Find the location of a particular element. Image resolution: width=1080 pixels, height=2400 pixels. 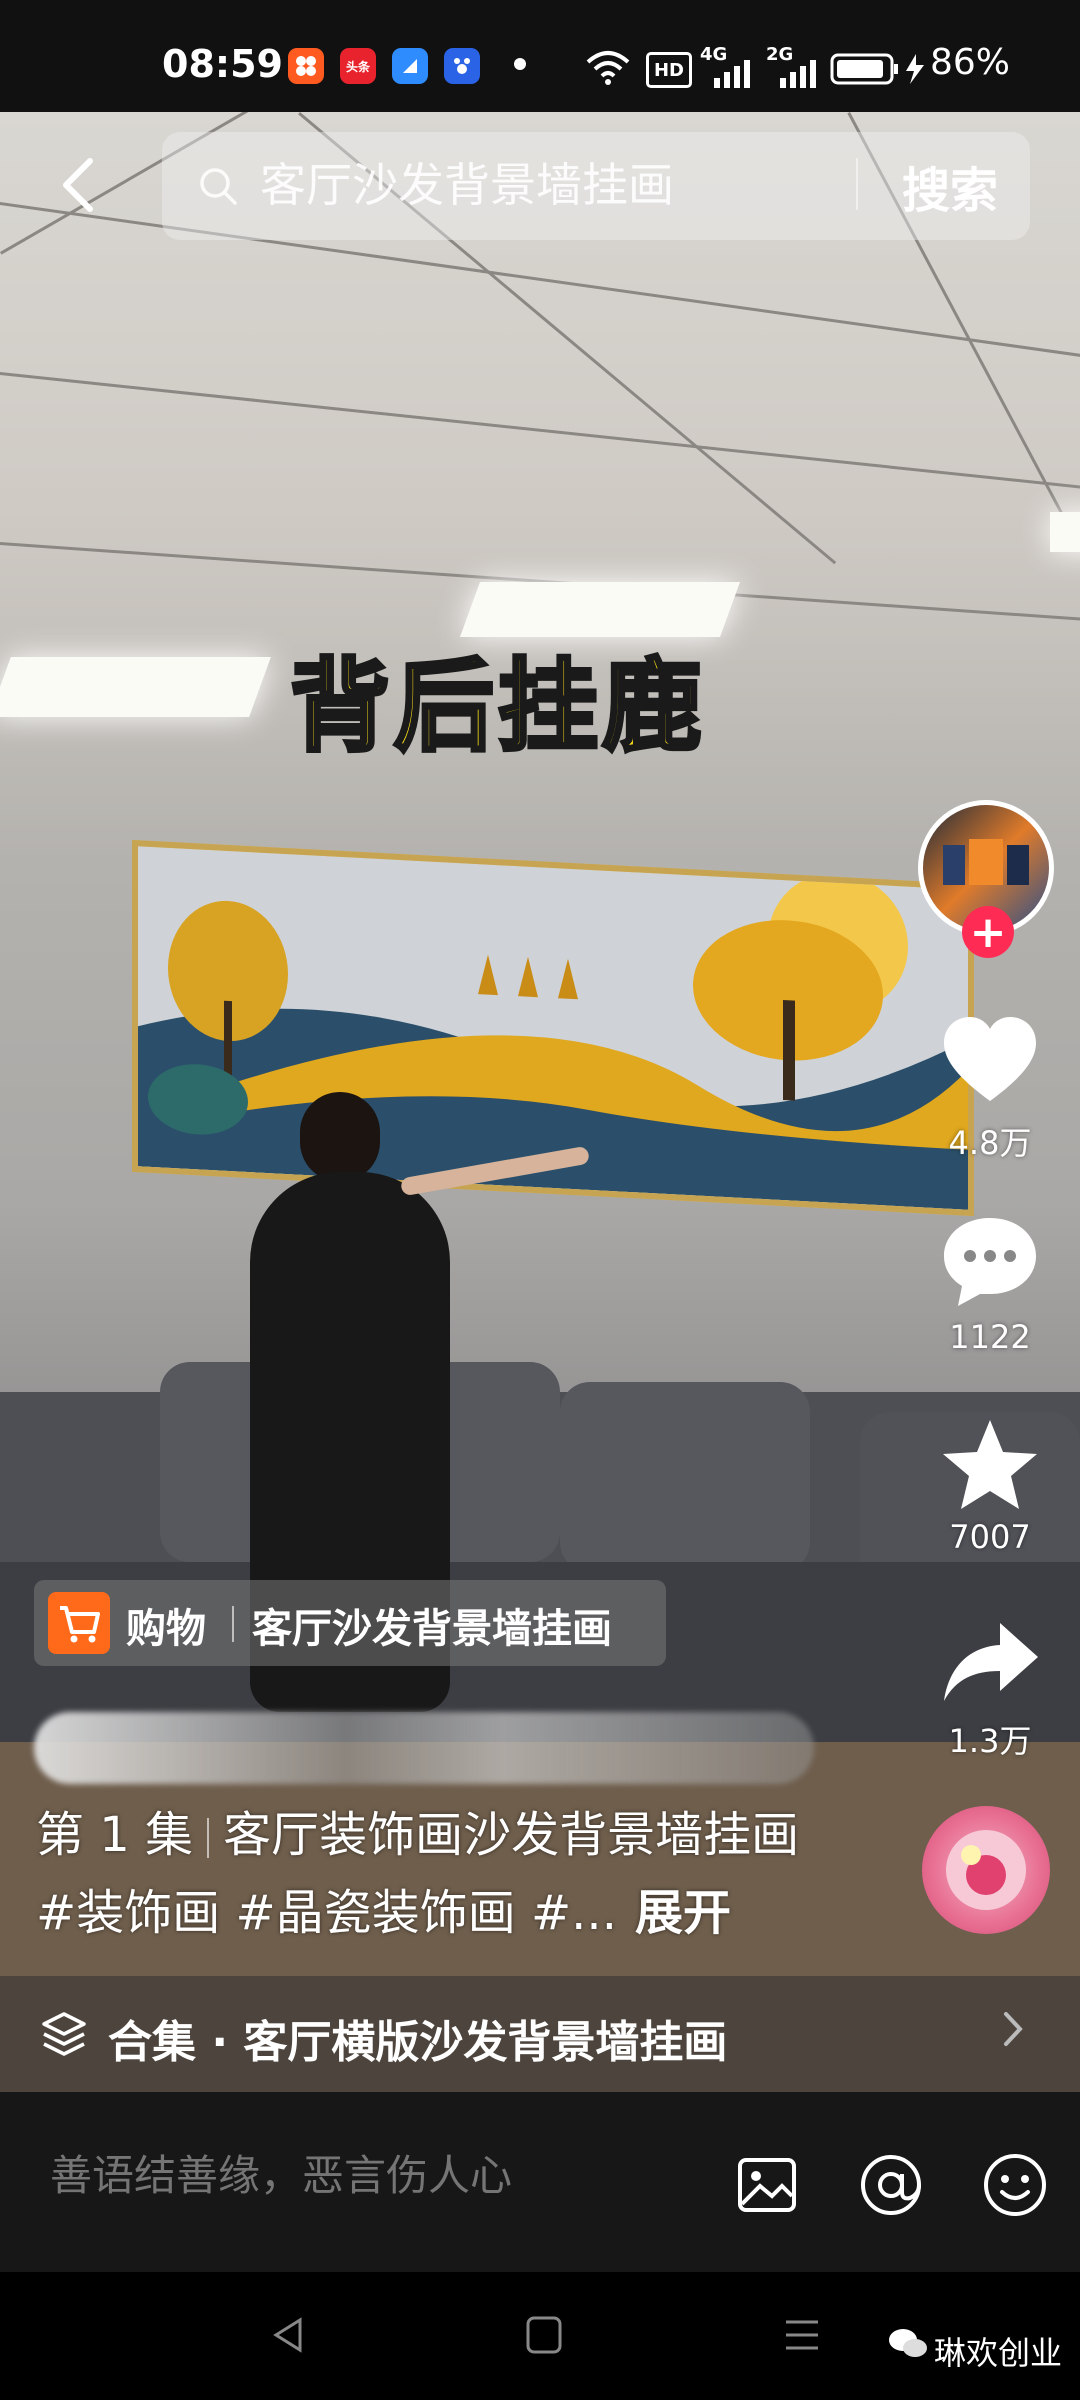

emoji-icon is located at coordinates (1015, 2185).